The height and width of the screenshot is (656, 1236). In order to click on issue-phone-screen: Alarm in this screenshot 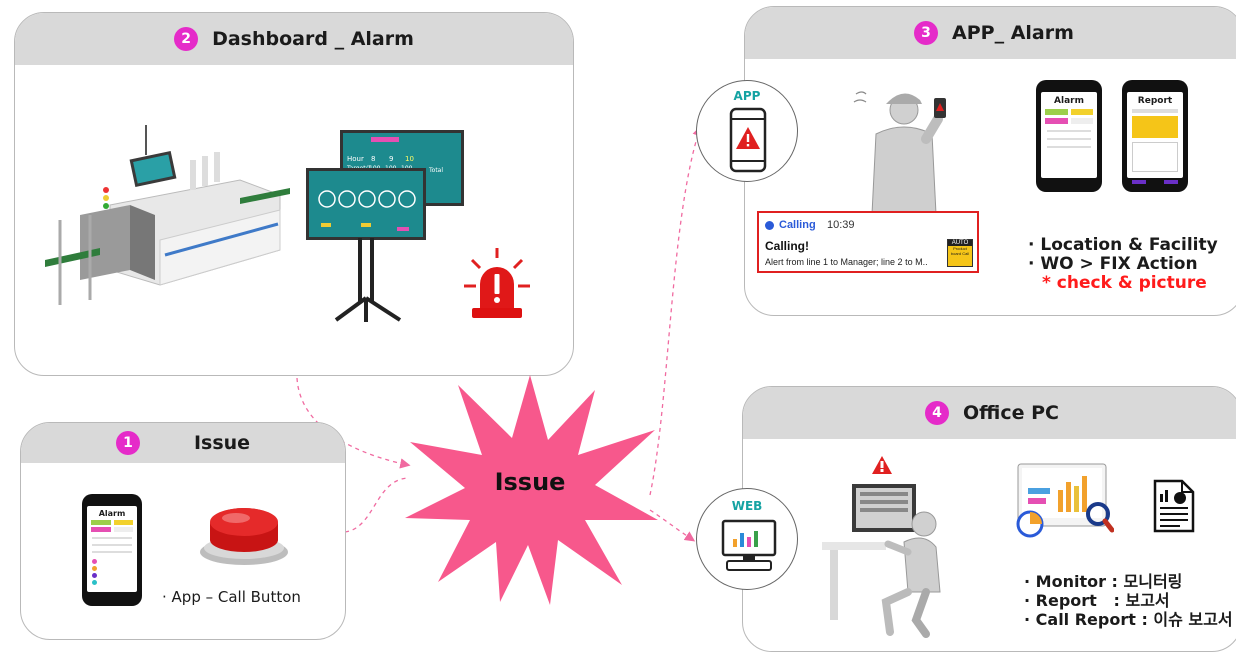, I will do `click(112, 549)`.